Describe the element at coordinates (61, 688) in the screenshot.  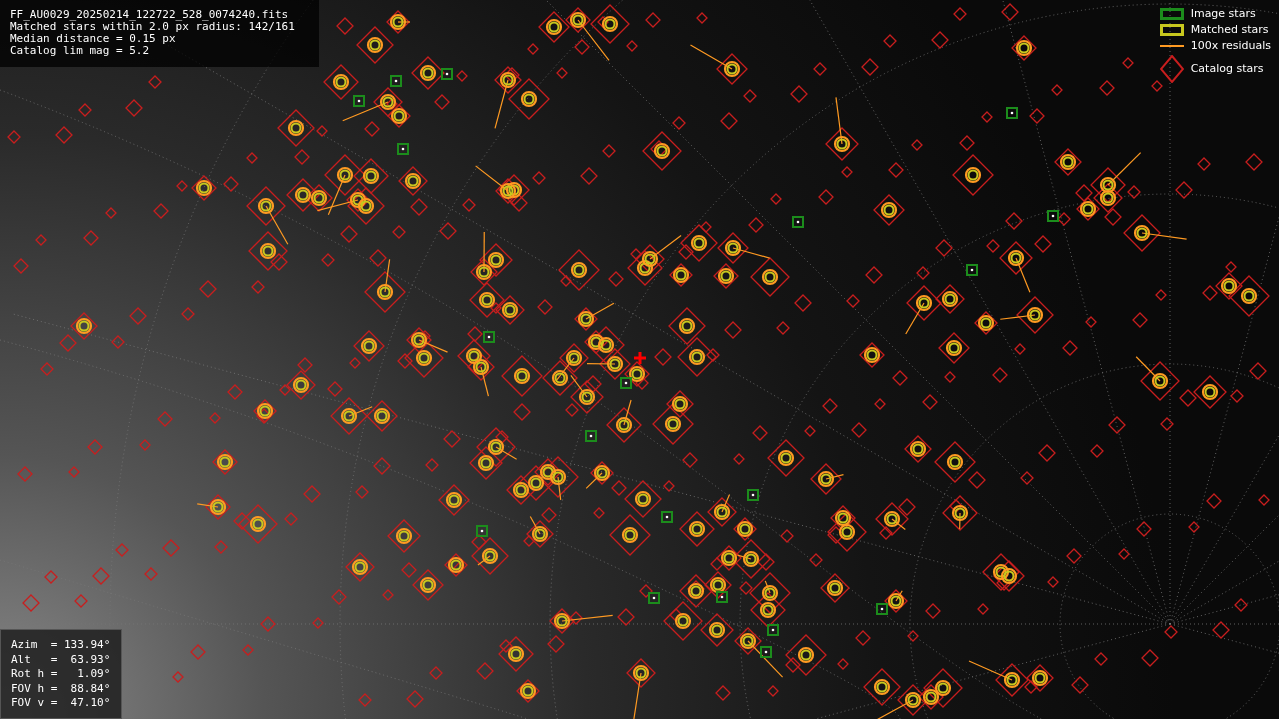
I see `pointing-text: FOV h = 88.84°` at that location.